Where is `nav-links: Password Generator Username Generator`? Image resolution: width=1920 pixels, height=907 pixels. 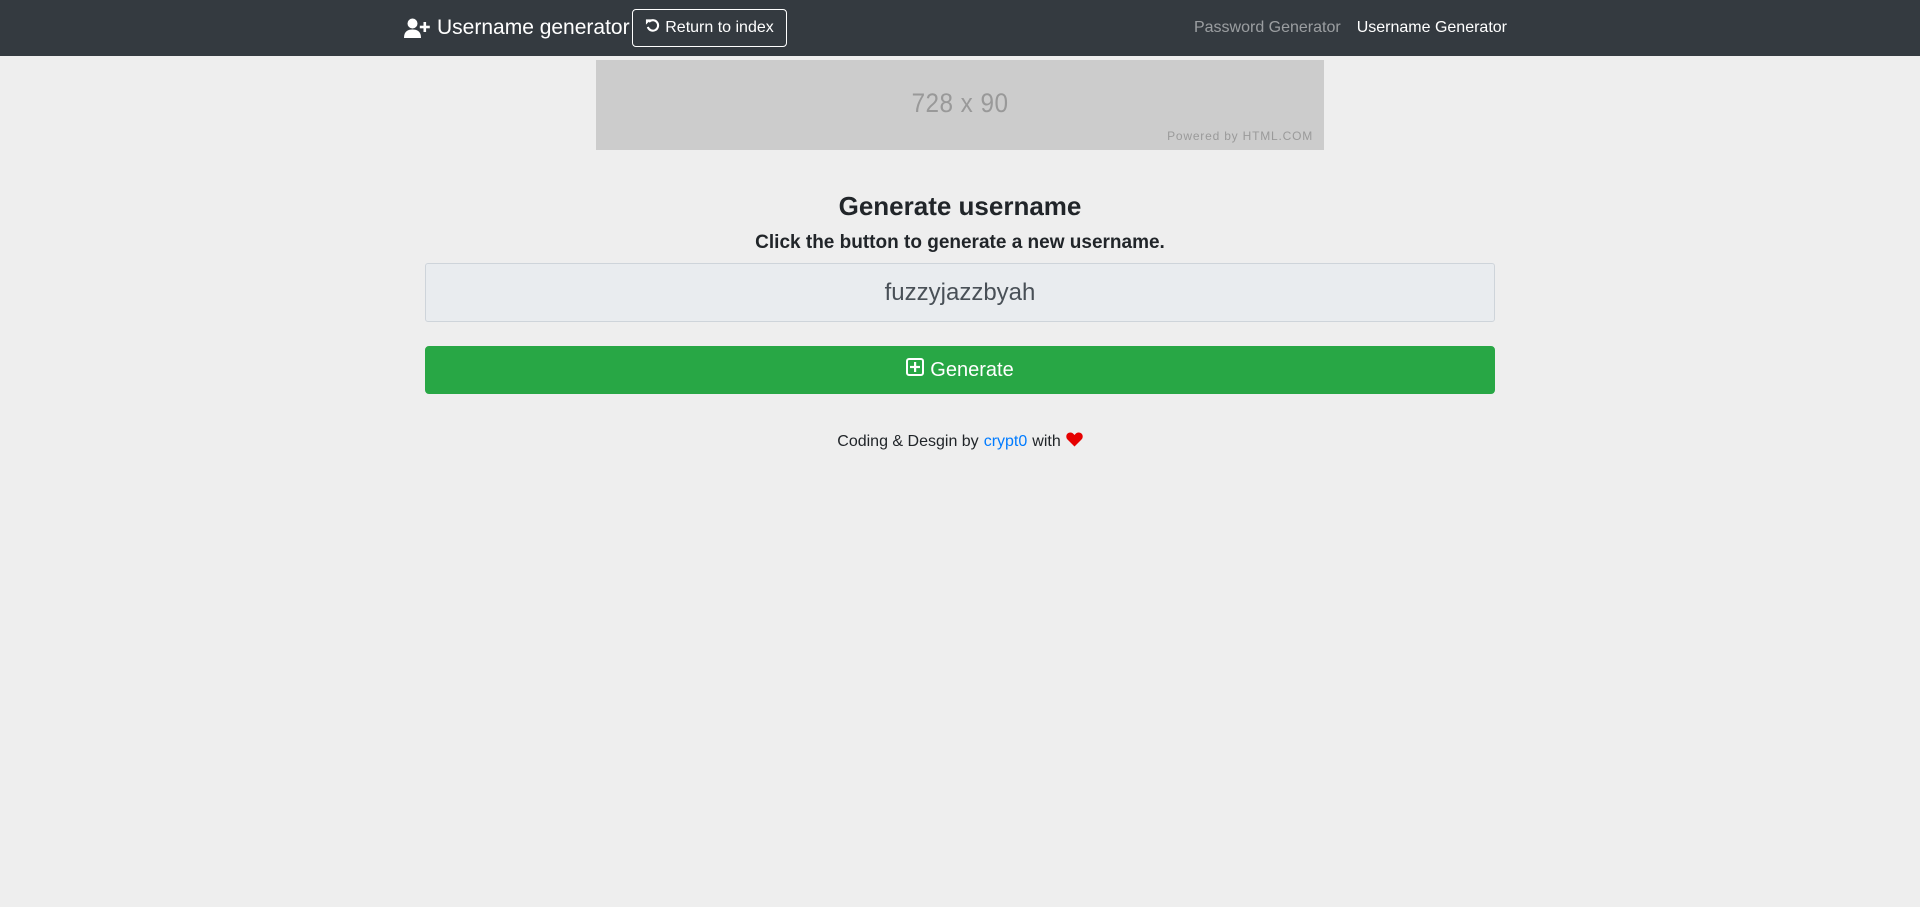
nav-links: Password Generator Username Generator is located at coordinates (1350, 28).